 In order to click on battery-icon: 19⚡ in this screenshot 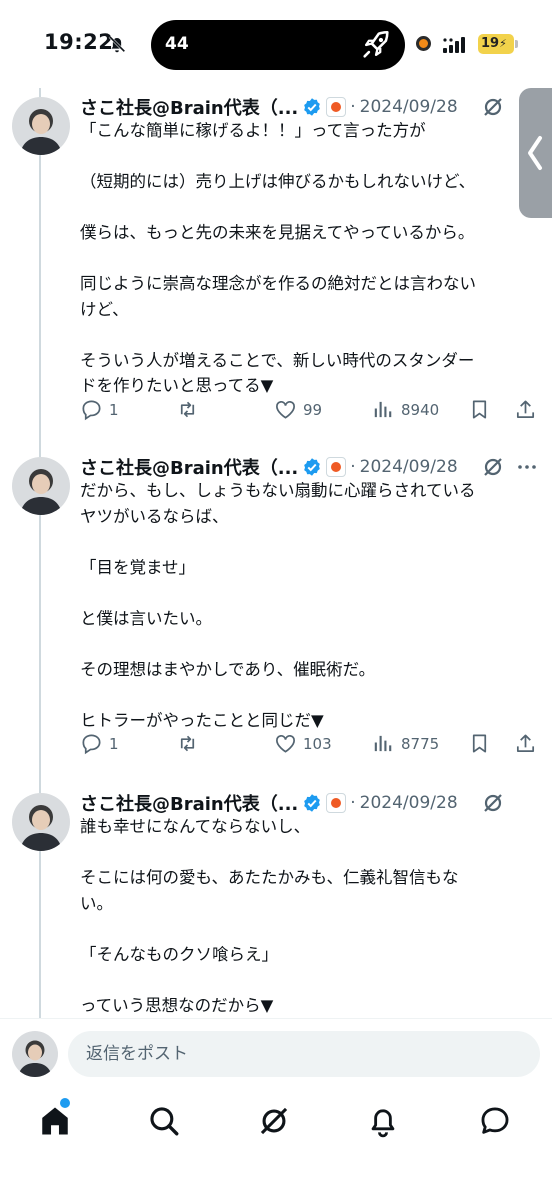, I will do `click(498, 44)`.